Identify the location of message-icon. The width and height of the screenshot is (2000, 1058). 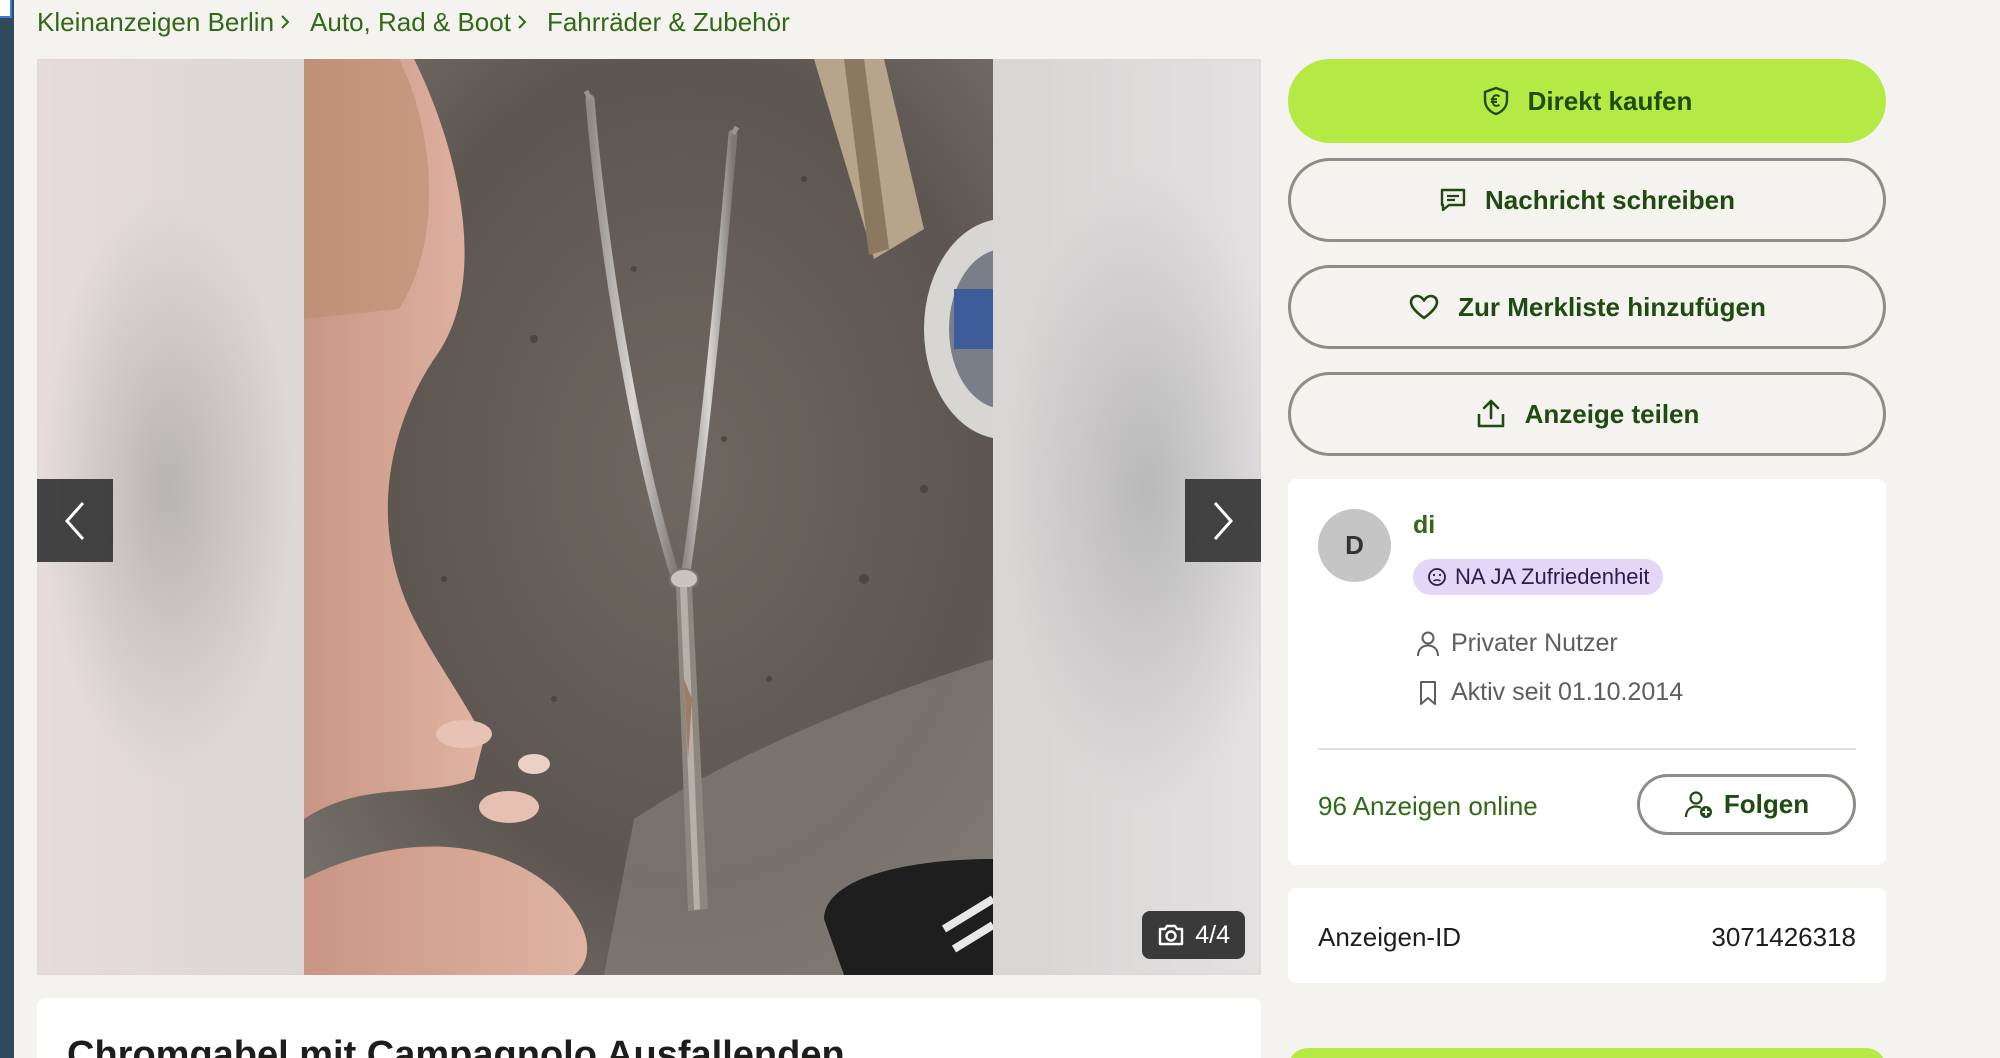
(1453, 200).